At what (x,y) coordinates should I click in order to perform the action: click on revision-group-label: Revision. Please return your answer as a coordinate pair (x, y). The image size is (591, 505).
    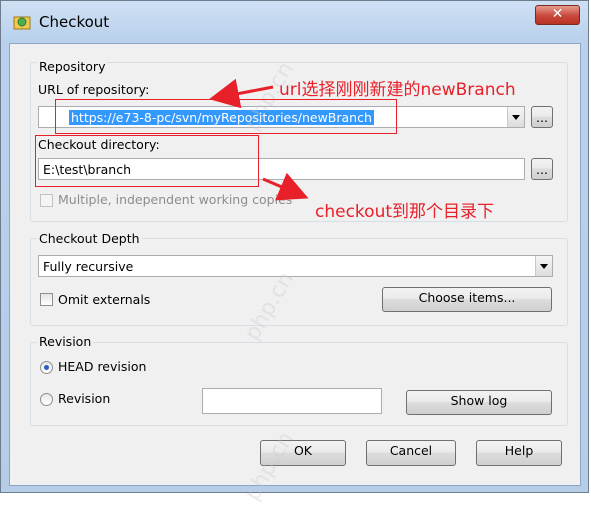
    Looking at the image, I should click on (65, 341).